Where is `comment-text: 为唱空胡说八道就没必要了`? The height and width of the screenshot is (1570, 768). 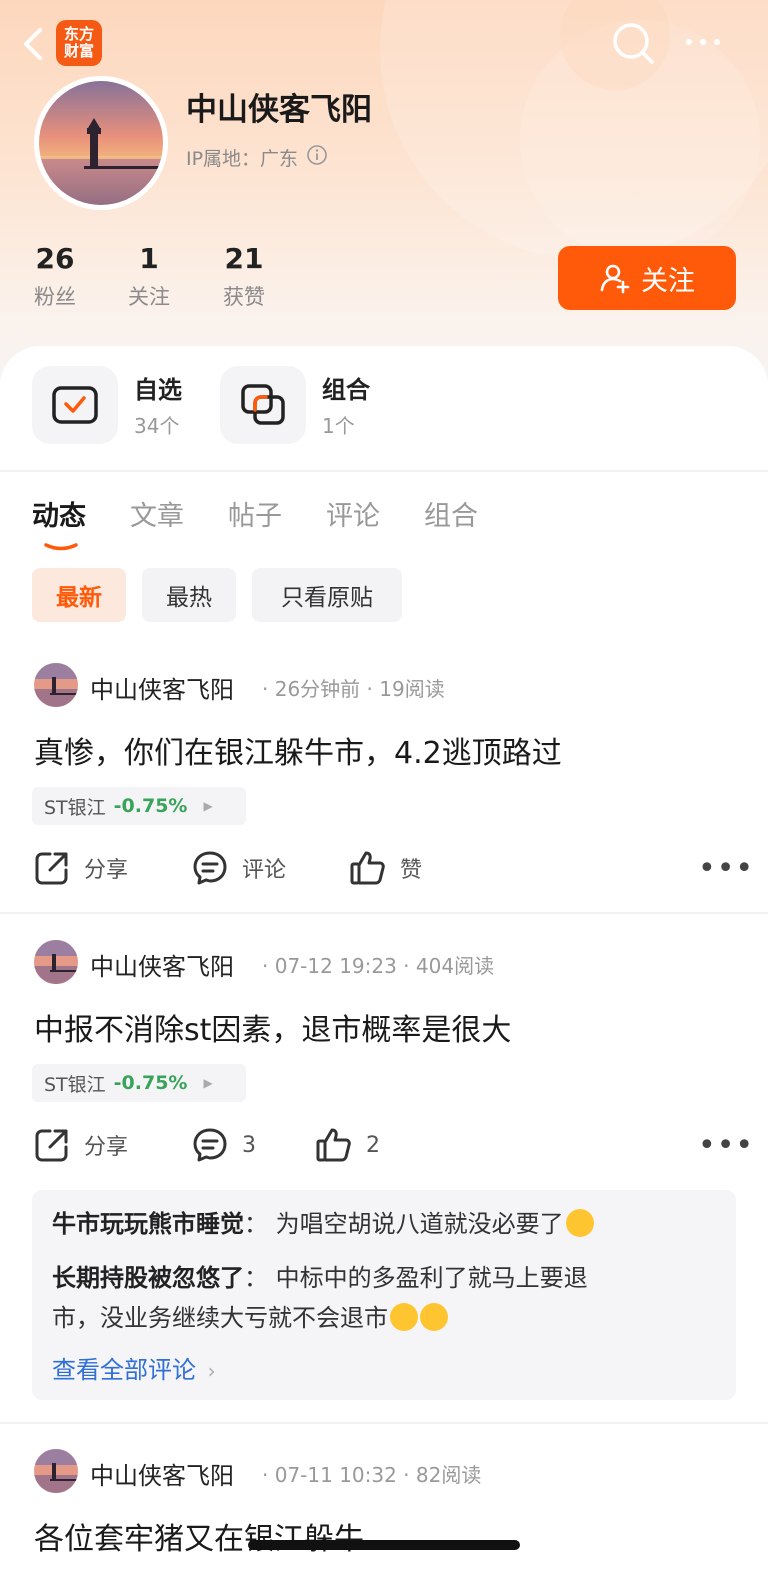
comment-text: 为唱空胡说八道就没必要了 is located at coordinates (419, 1224).